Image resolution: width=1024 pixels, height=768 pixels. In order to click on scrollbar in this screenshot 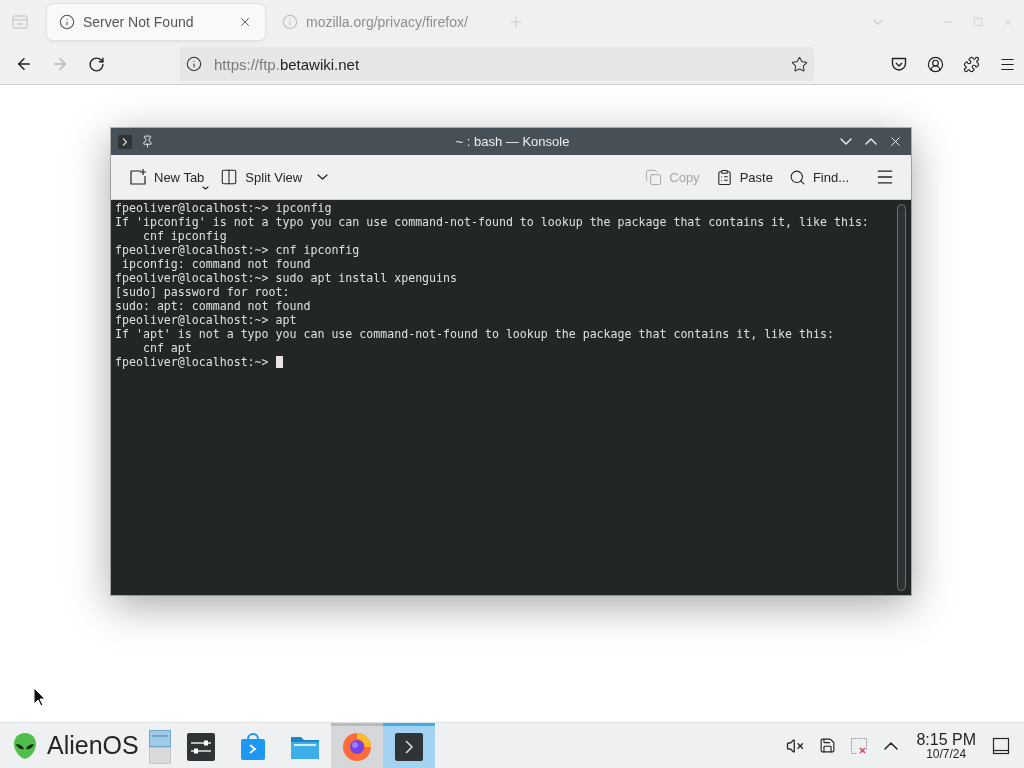, I will do `click(901, 397)`.